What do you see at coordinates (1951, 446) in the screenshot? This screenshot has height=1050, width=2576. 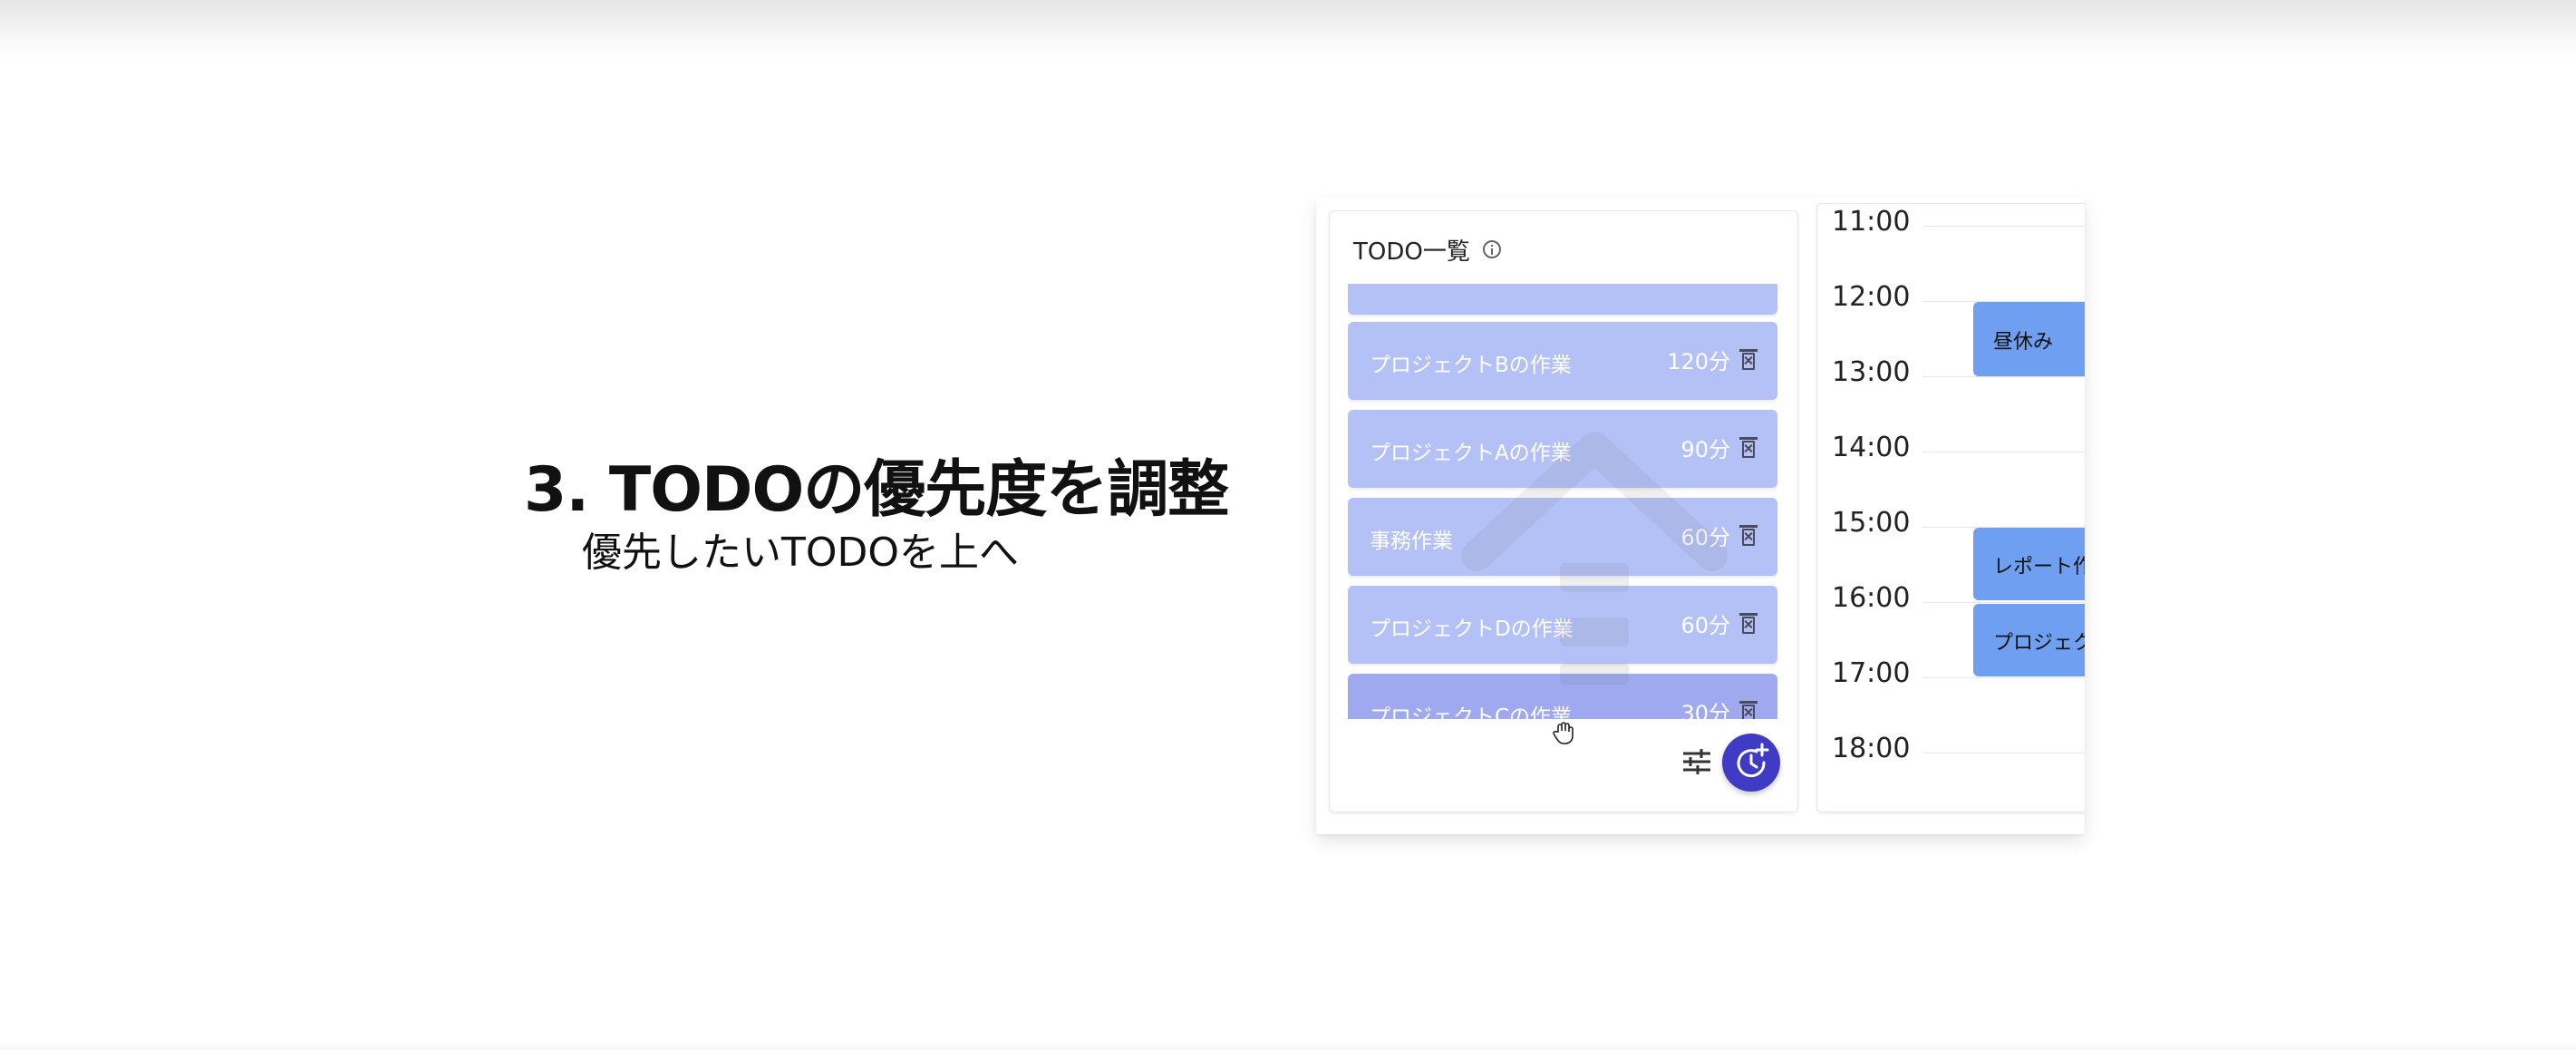 I see `hour-row: 14:00` at bounding box center [1951, 446].